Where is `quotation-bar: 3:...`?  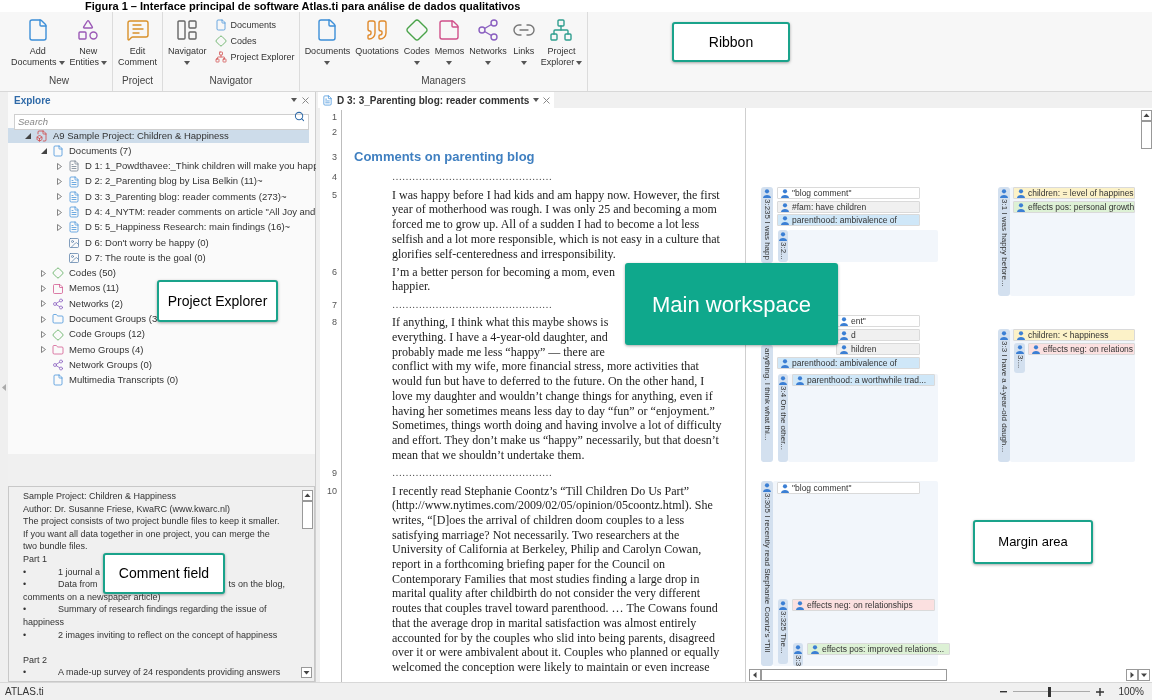 quotation-bar: 3:... is located at coordinates (1019, 358).